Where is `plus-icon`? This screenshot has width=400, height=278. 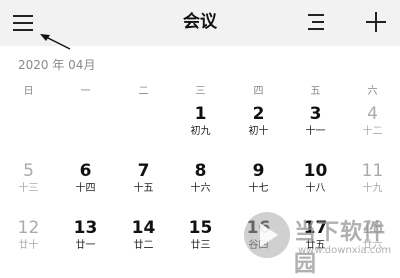 plus-icon is located at coordinates (376, 22).